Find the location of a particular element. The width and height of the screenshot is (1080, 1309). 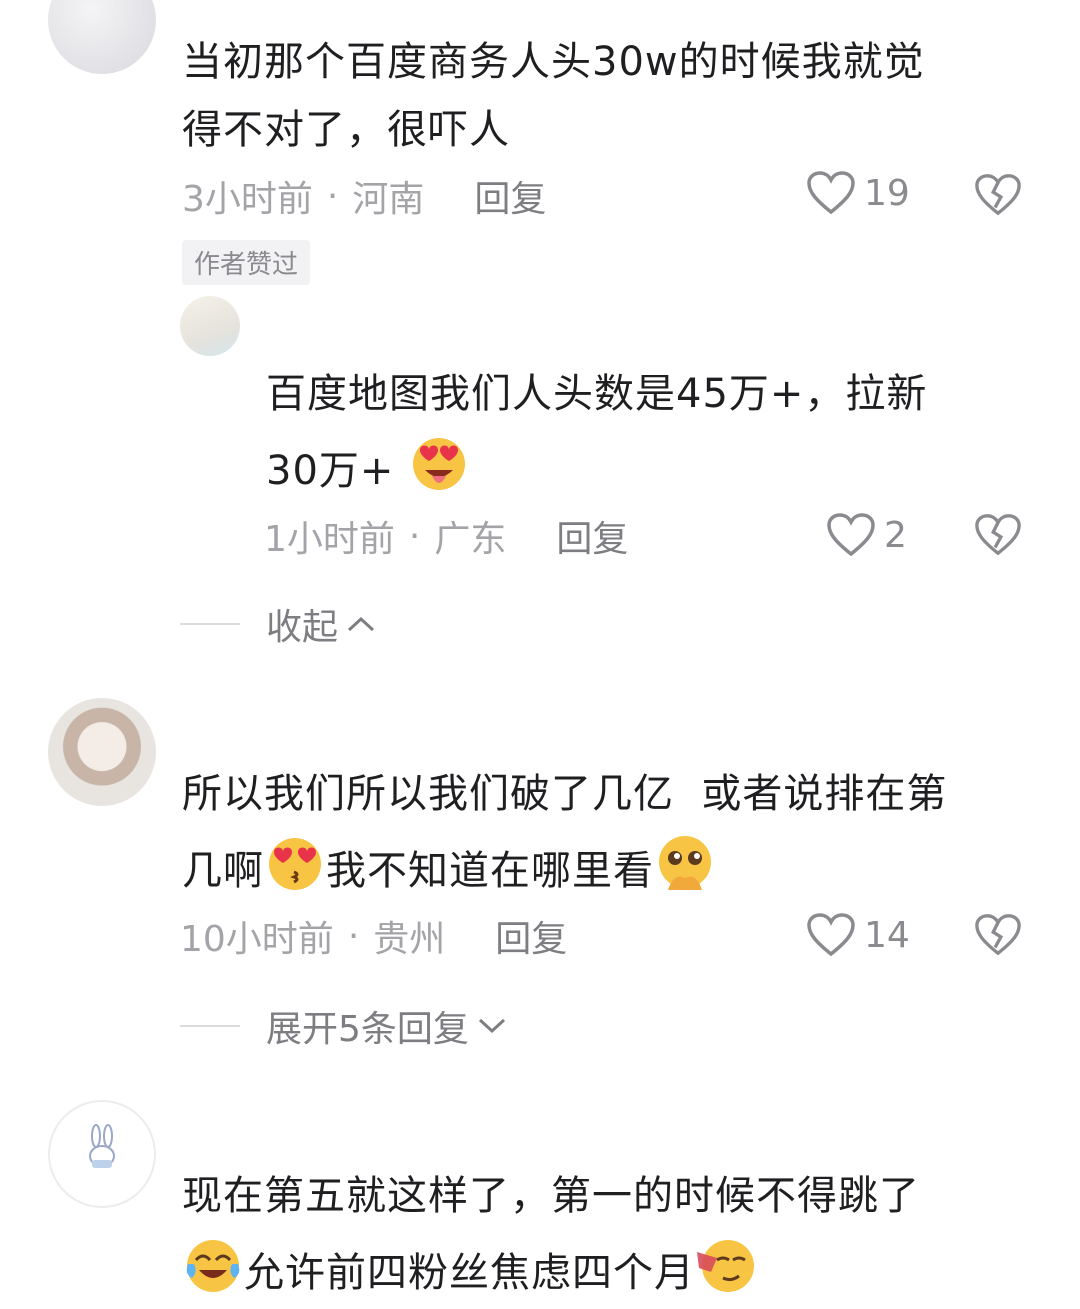

kissing-heart-eyes-emoji-icon is located at coordinates (295, 864).